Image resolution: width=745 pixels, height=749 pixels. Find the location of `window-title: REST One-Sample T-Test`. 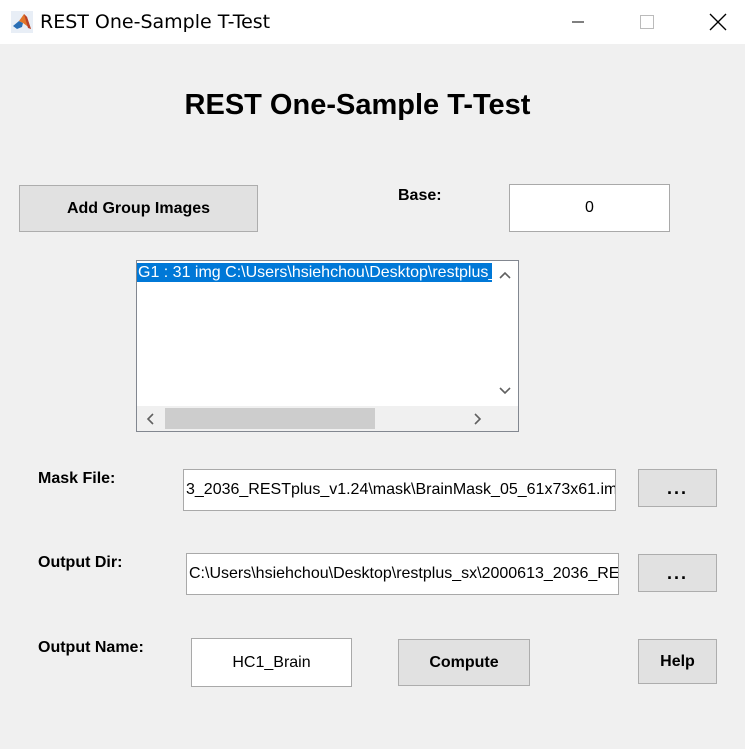

window-title: REST One-Sample T-Test is located at coordinates (155, 22).